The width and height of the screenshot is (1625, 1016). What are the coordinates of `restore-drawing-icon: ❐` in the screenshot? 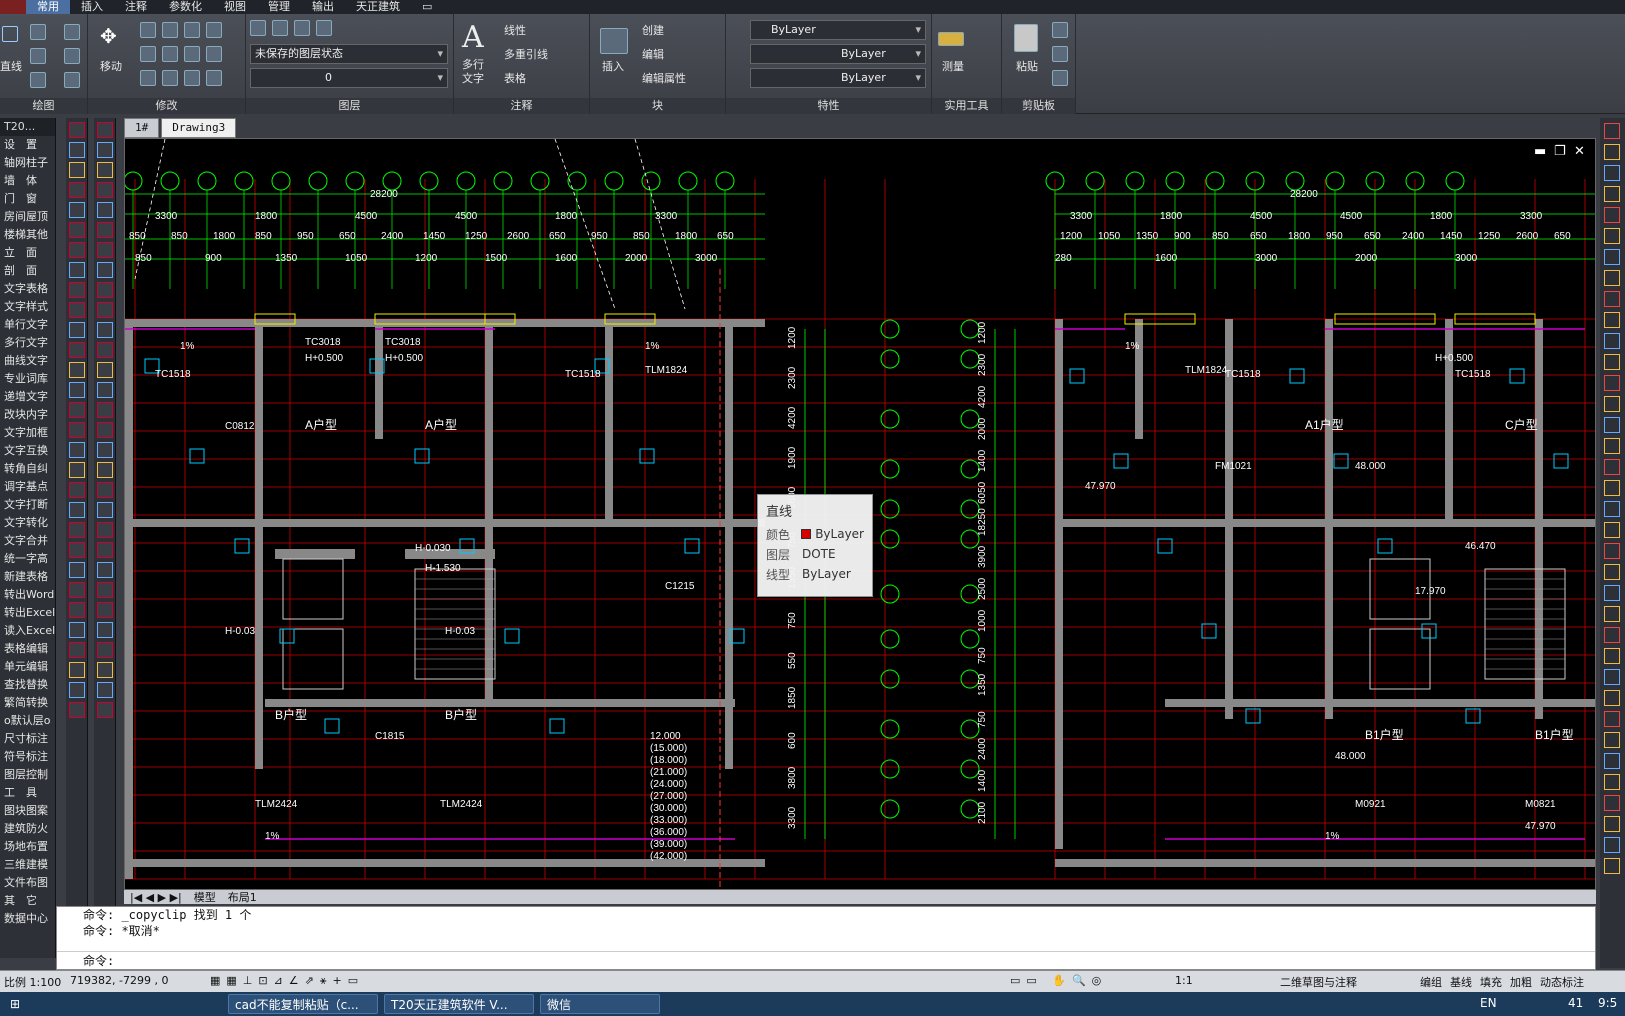 It's located at (1560, 151).